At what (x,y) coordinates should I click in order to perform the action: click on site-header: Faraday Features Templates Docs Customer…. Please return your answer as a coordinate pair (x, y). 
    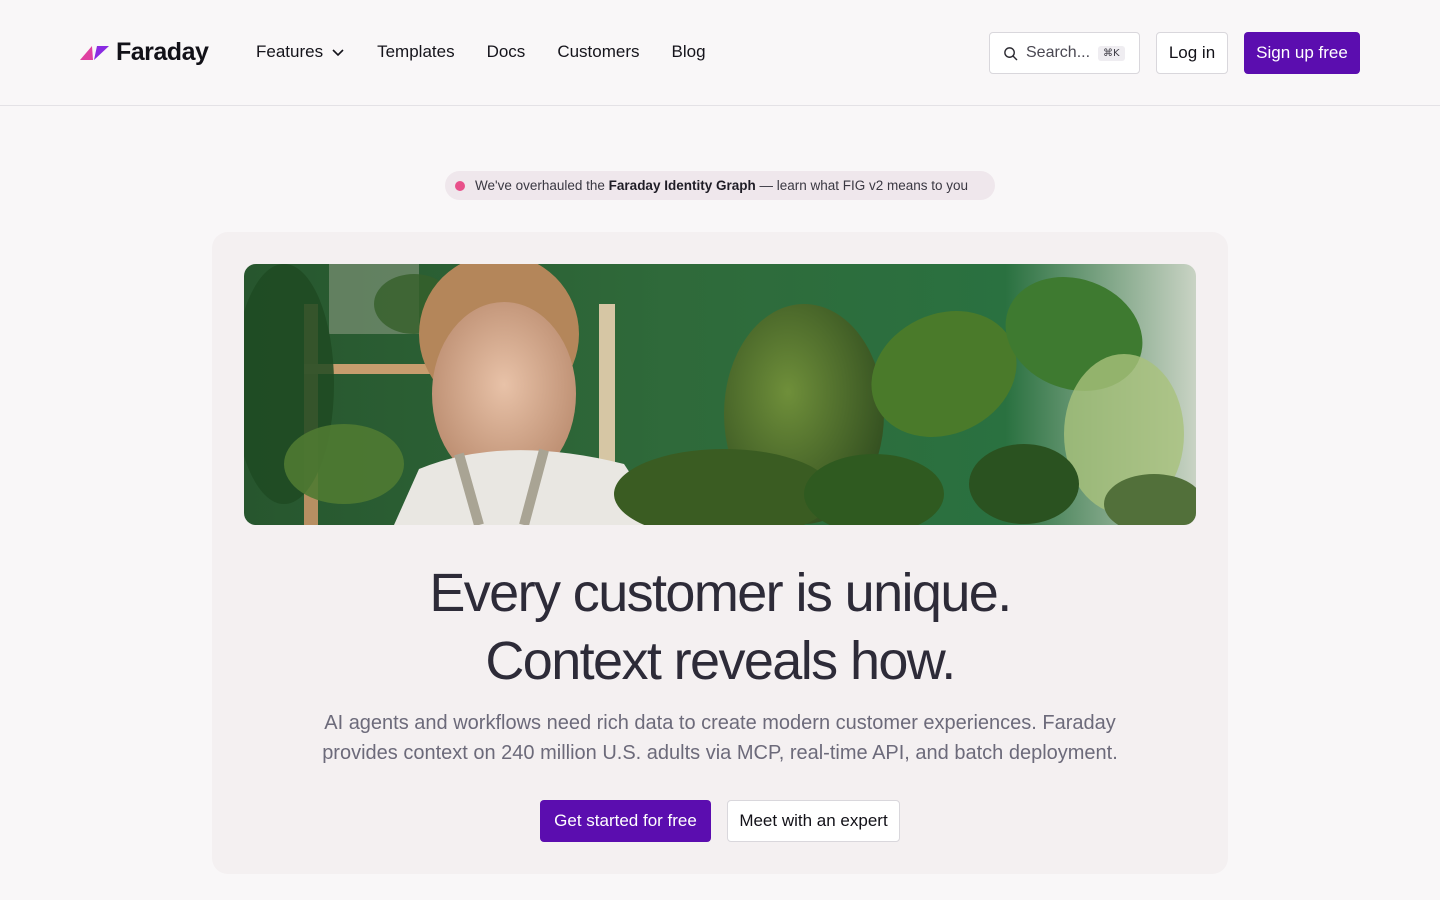
    Looking at the image, I should click on (720, 53).